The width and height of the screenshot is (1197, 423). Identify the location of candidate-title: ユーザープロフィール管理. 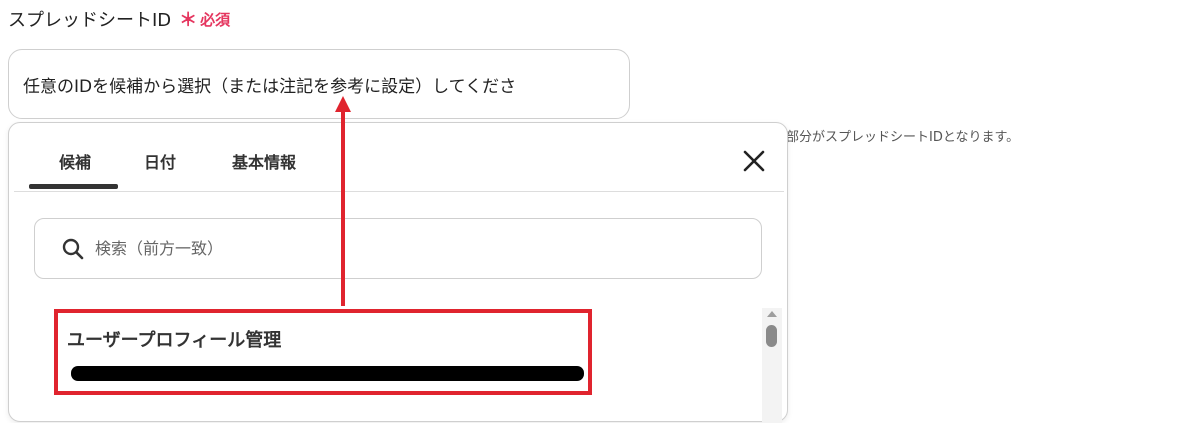
(174, 340).